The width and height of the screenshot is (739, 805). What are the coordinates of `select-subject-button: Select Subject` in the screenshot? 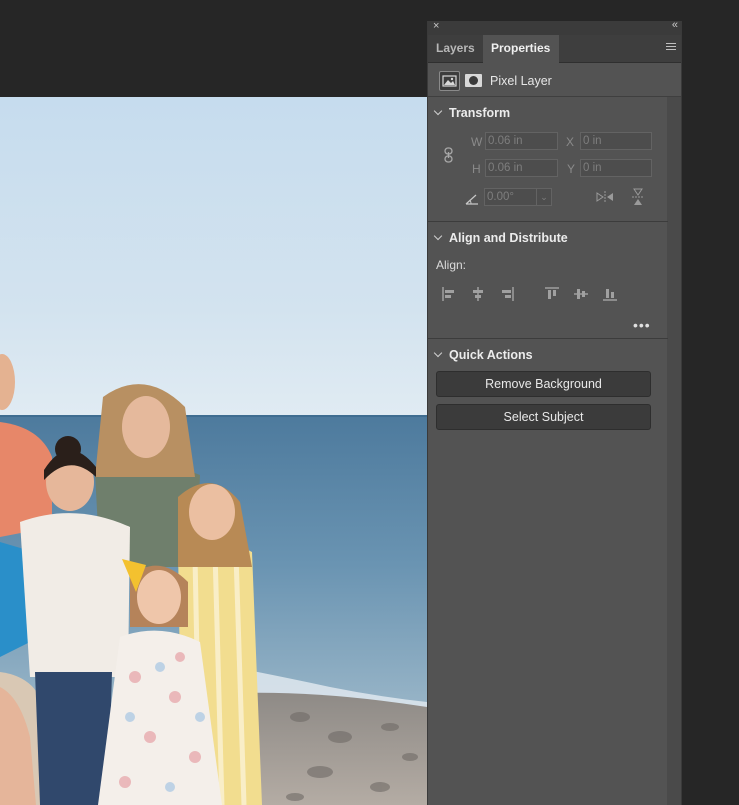 It's located at (543, 417).